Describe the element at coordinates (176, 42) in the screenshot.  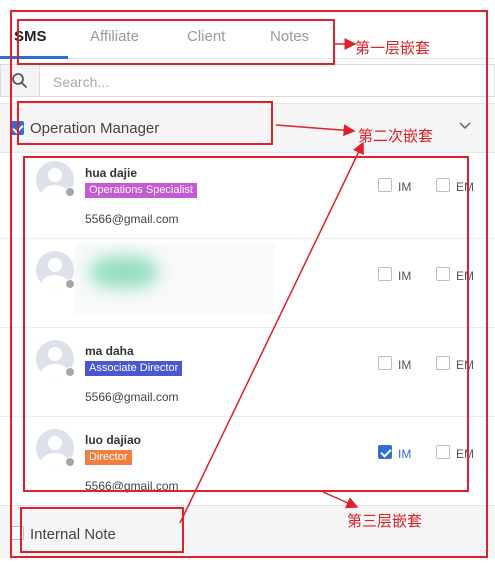
I see `layer1-annotation-box` at that location.